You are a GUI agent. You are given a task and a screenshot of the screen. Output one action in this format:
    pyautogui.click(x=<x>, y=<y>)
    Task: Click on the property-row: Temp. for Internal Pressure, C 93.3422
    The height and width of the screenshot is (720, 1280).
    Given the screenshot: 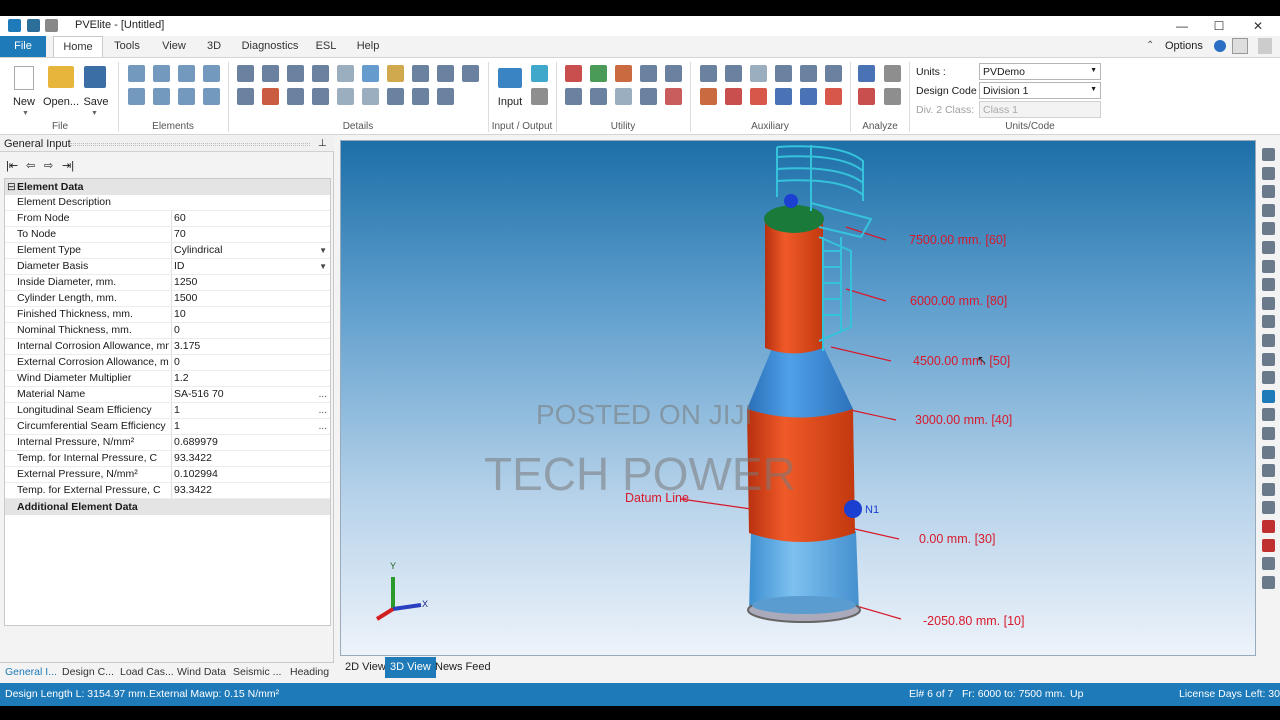 What is the action you would take?
    pyautogui.click(x=167, y=459)
    